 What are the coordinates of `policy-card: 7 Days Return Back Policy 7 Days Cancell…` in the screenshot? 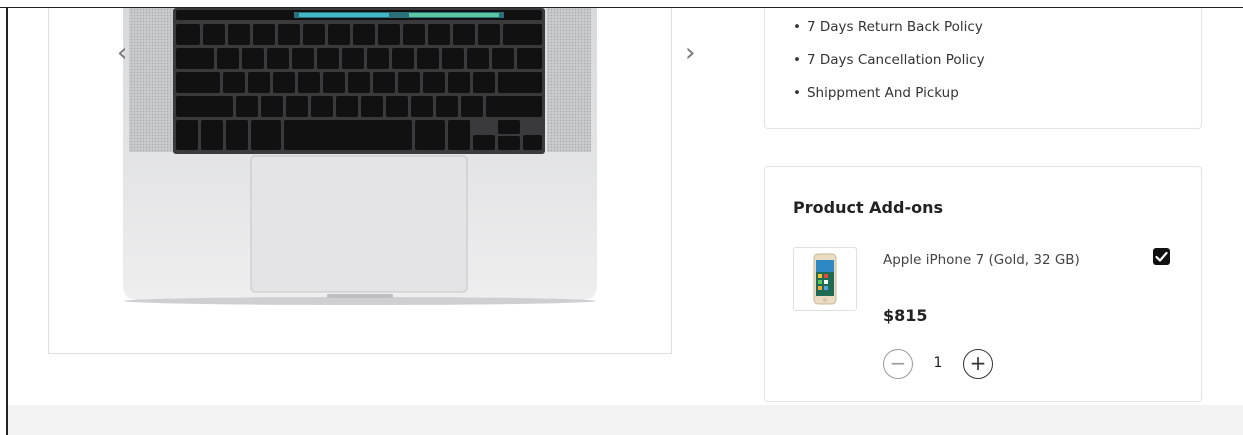 It's located at (983, 68).